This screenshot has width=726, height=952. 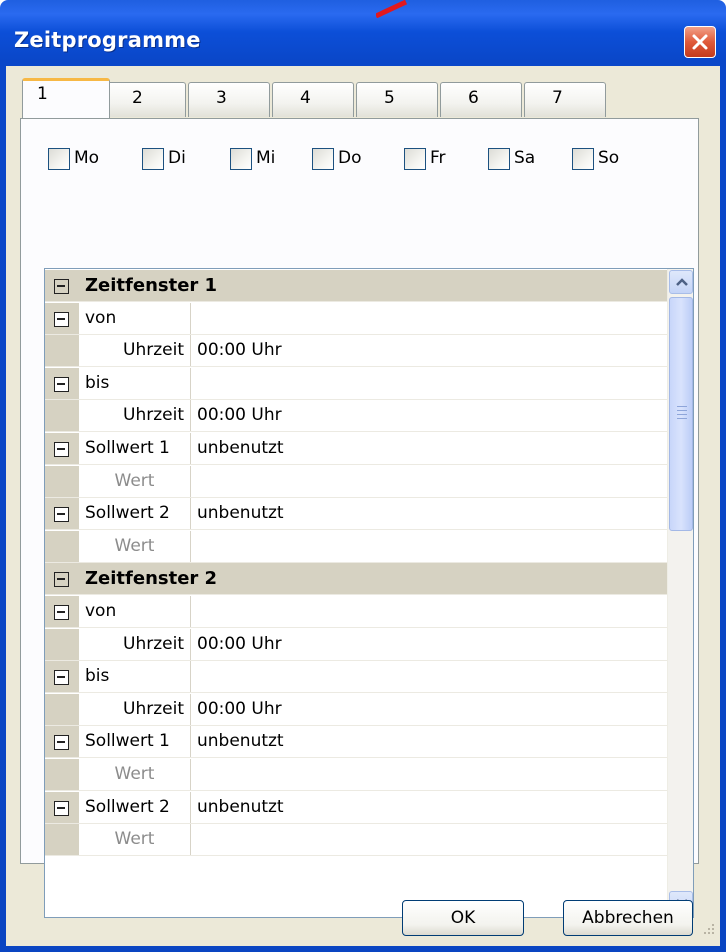 I want to click on checkbox-label: Fr, so click(x=438, y=158).